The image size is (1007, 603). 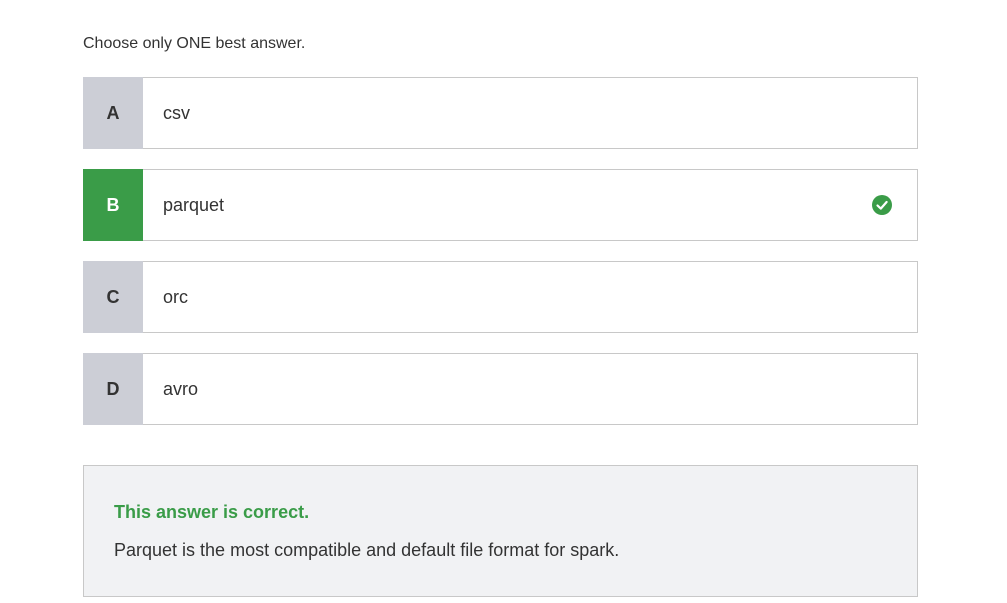 What do you see at coordinates (181, 388) in the screenshot?
I see `option-text: avro` at bounding box center [181, 388].